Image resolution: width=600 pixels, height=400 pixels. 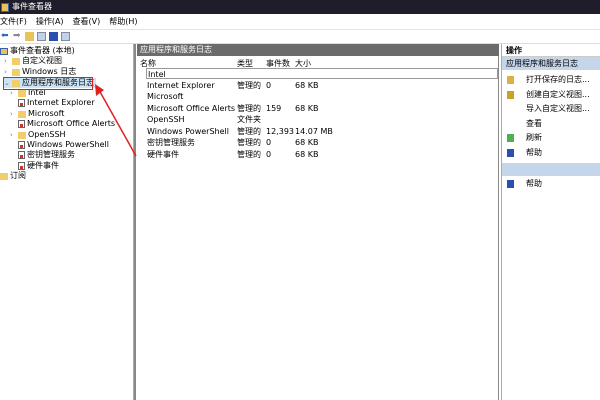 What do you see at coordinates (99, 90) in the screenshot?
I see `arrow-head` at bounding box center [99, 90].